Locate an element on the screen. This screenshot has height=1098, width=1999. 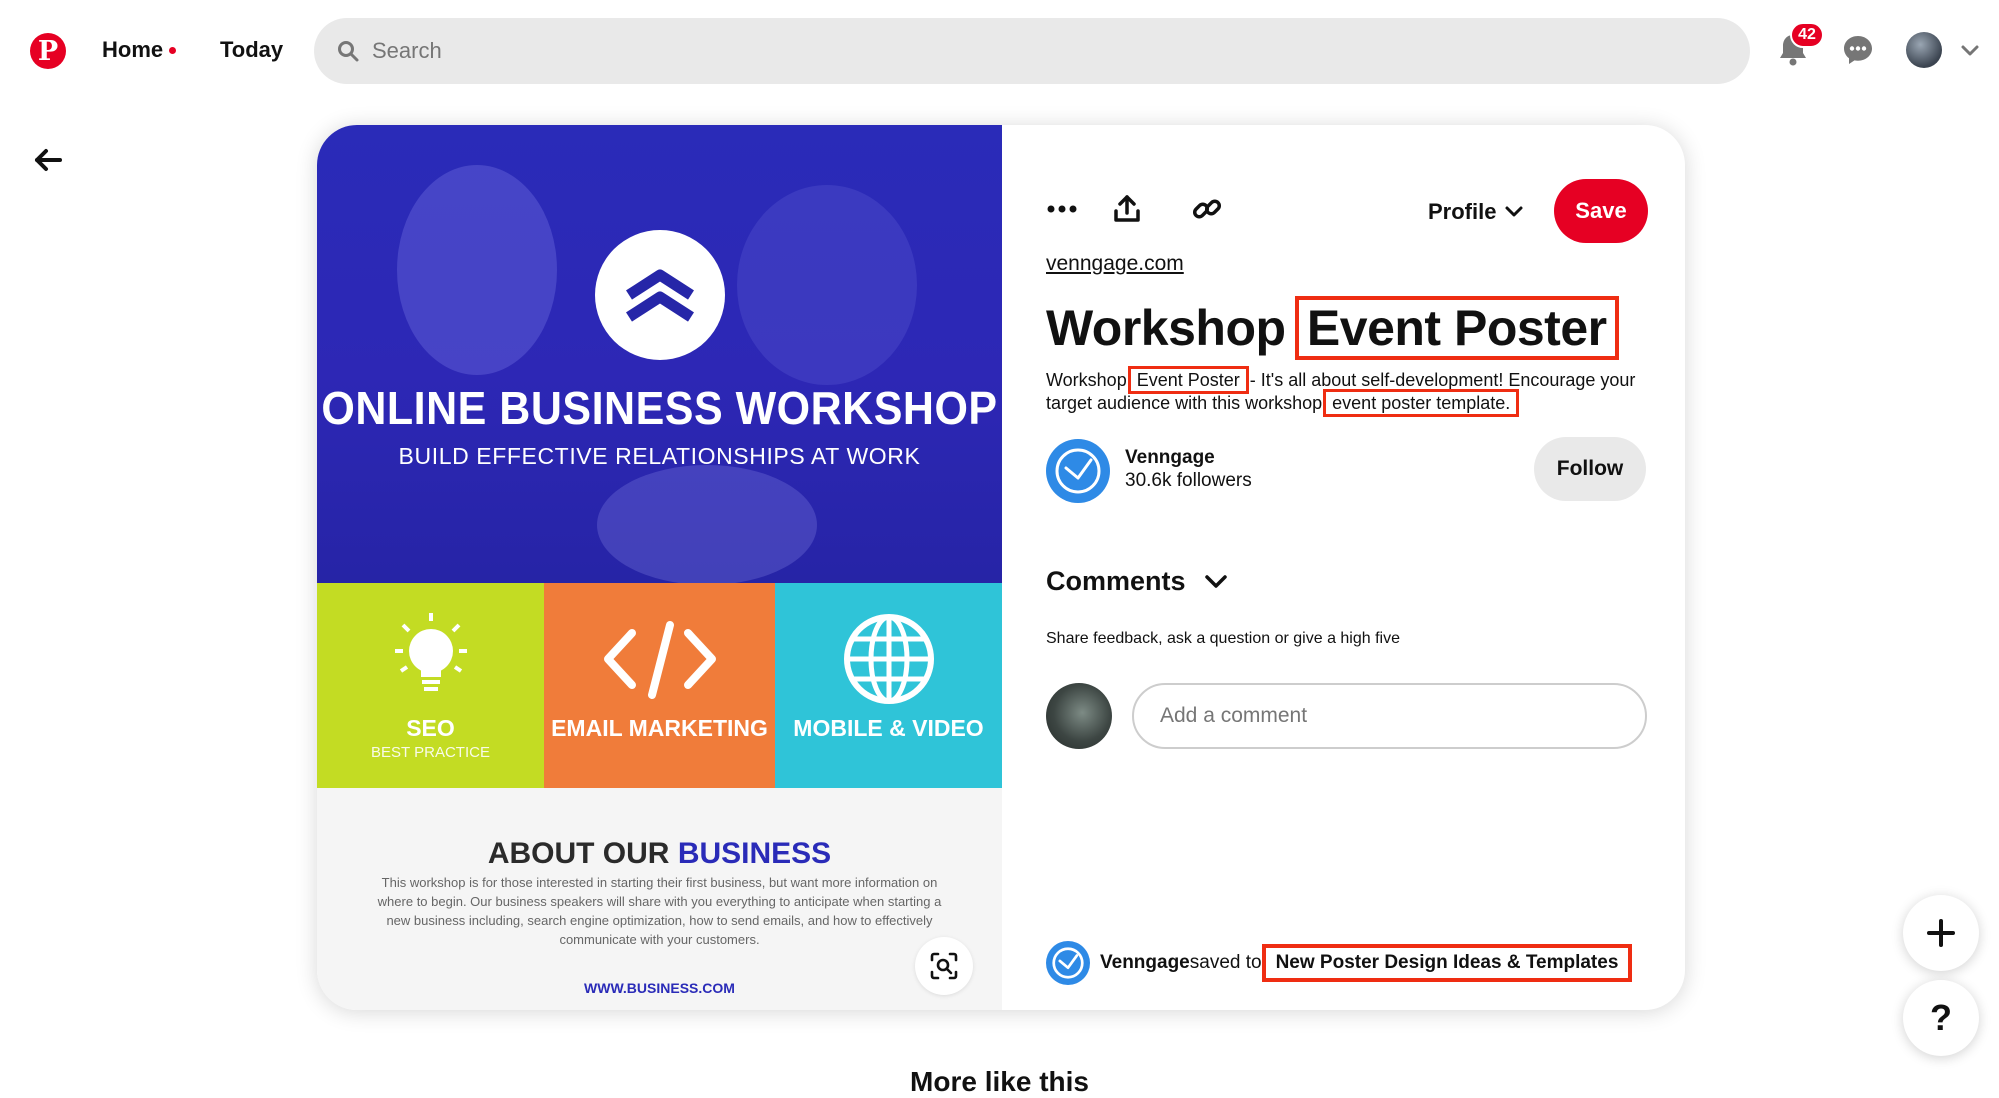
top-nav: P Home Today 42 is located at coordinates (999, 51).